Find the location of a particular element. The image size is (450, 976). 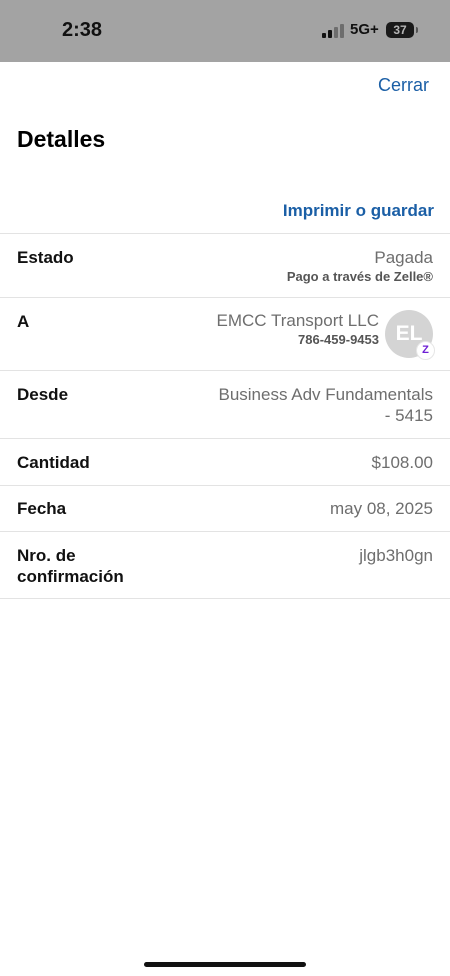

recipient-phone: 786-459-9453 is located at coordinates (338, 339).